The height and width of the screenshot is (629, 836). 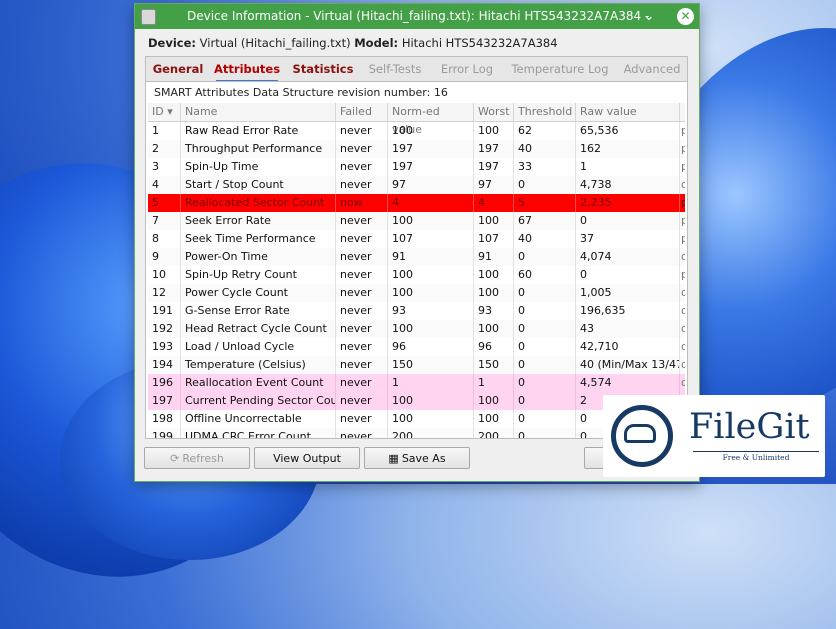 I want to click on cell-id: 3, so click(x=164, y=167).